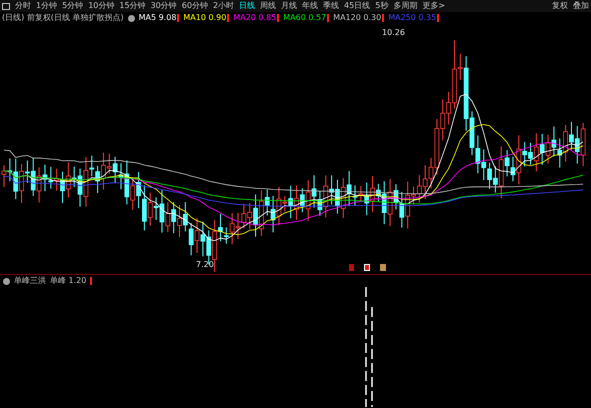 Image resolution: width=591 pixels, height=408 pixels. I want to click on indicator-value: MA10 0.90, so click(204, 18).